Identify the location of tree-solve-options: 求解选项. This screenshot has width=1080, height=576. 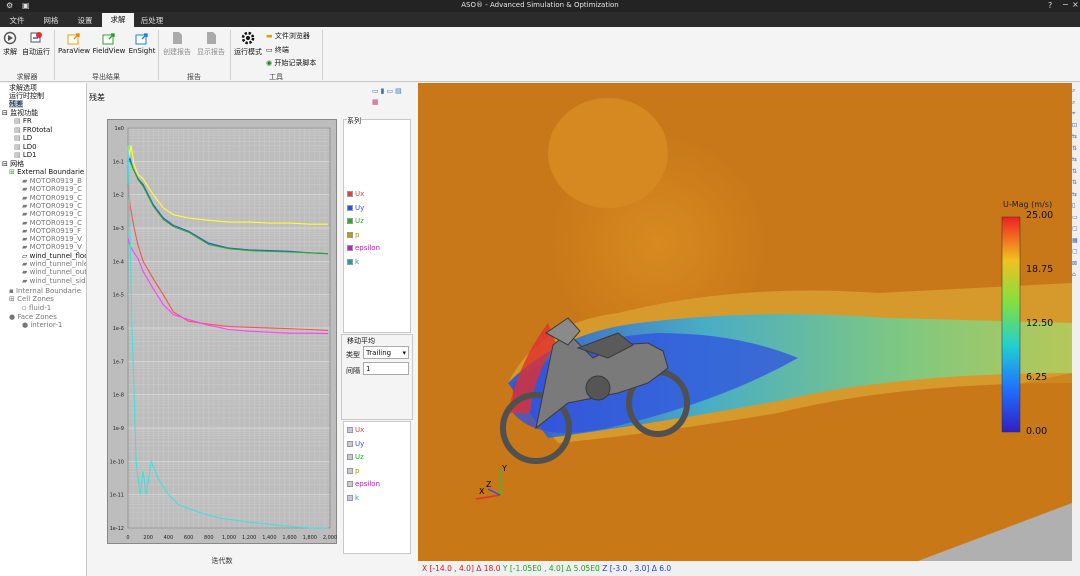
(23, 88).